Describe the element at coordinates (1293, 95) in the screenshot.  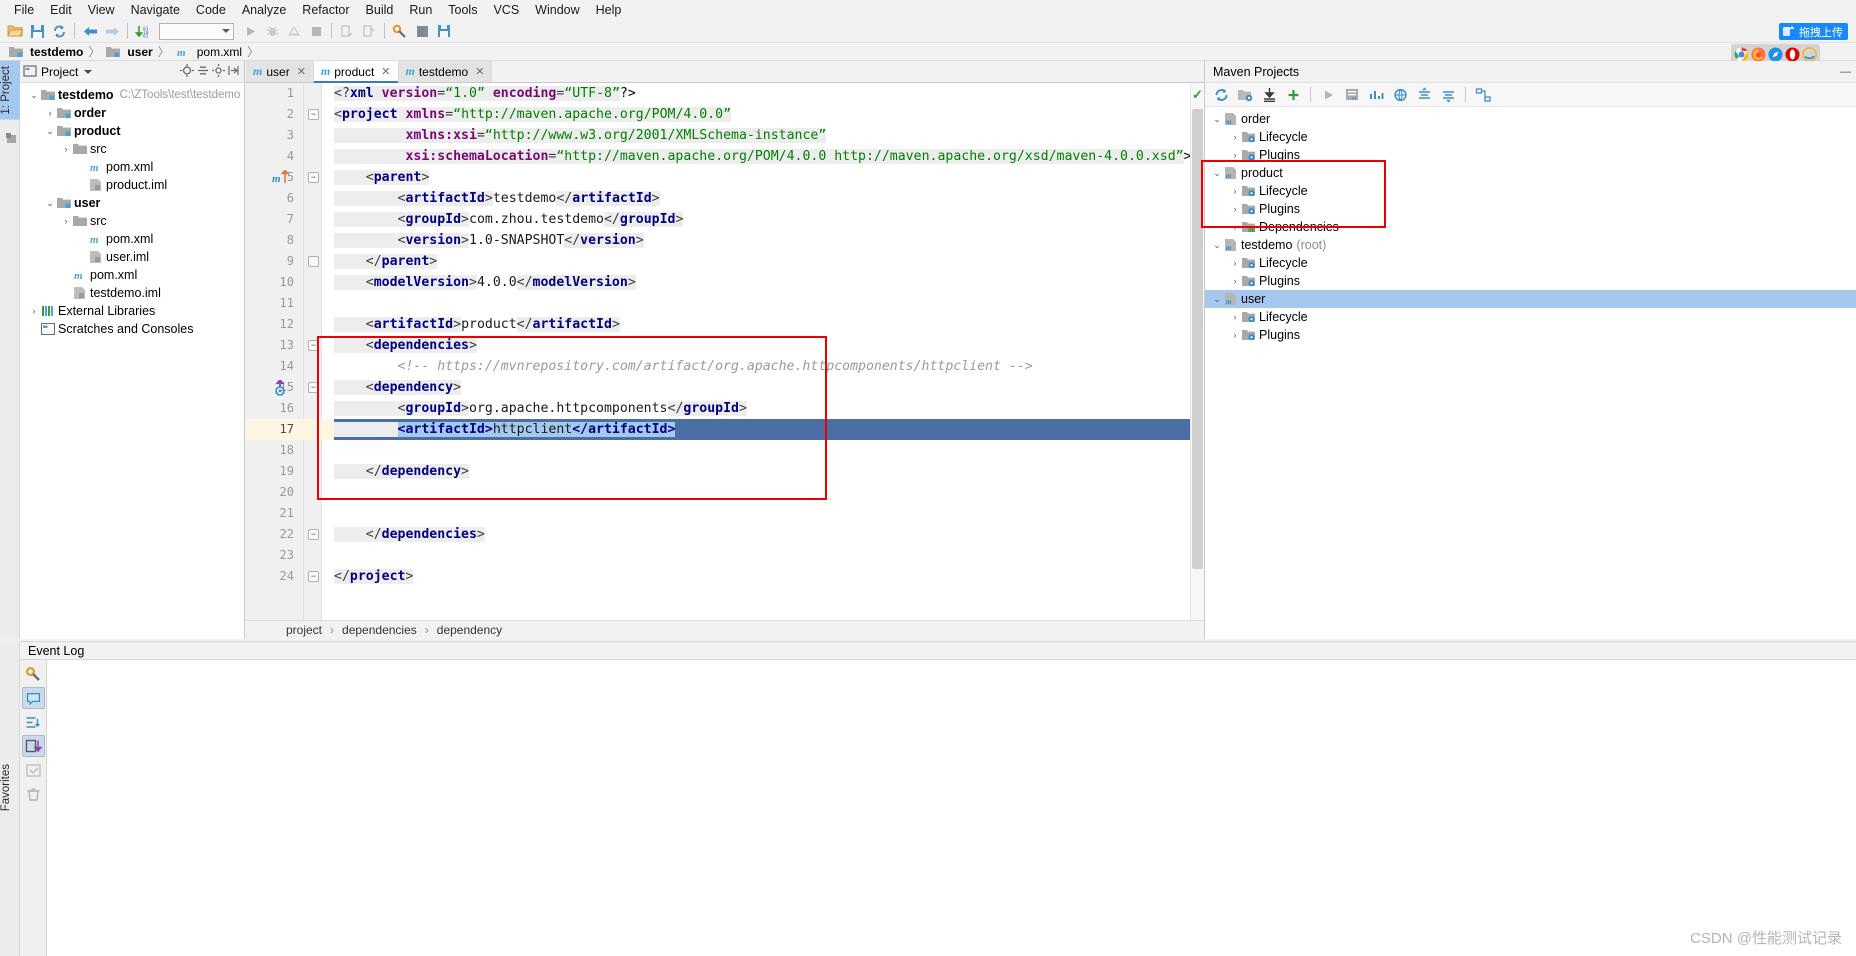
I see `add-maven-project-icon` at that location.